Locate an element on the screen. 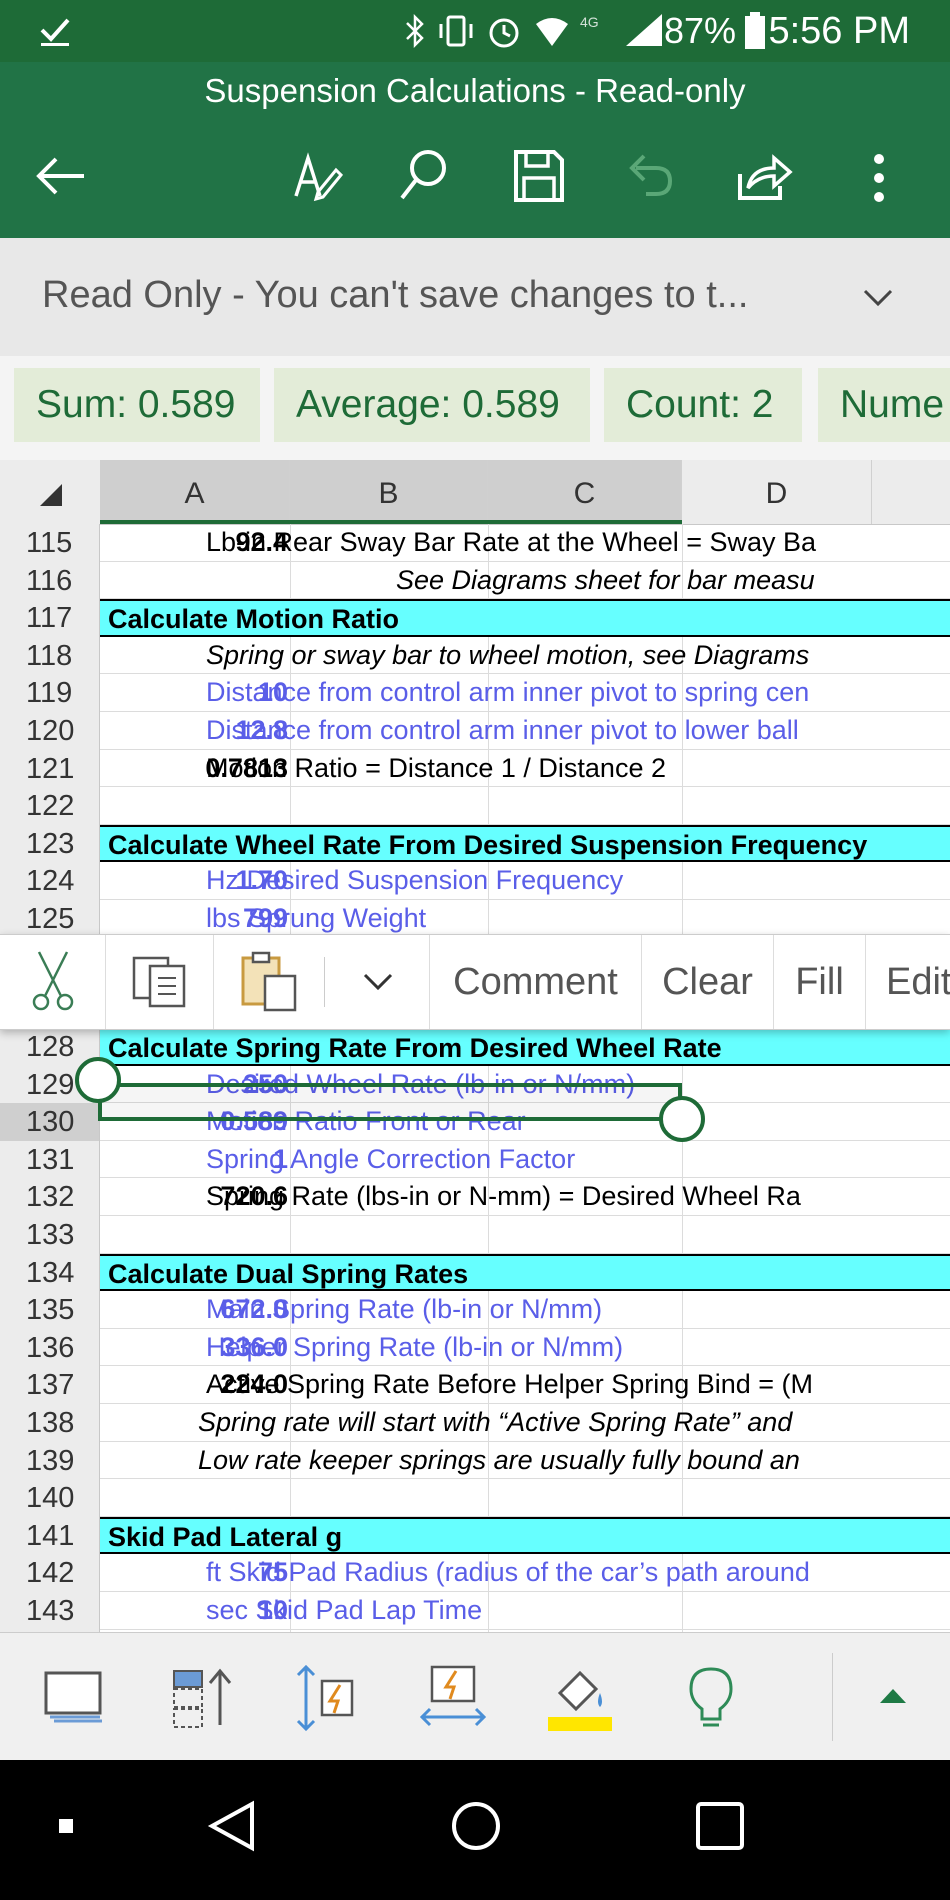 The height and width of the screenshot is (1900, 950). selection-handle-start is located at coordinates (98, 1080).